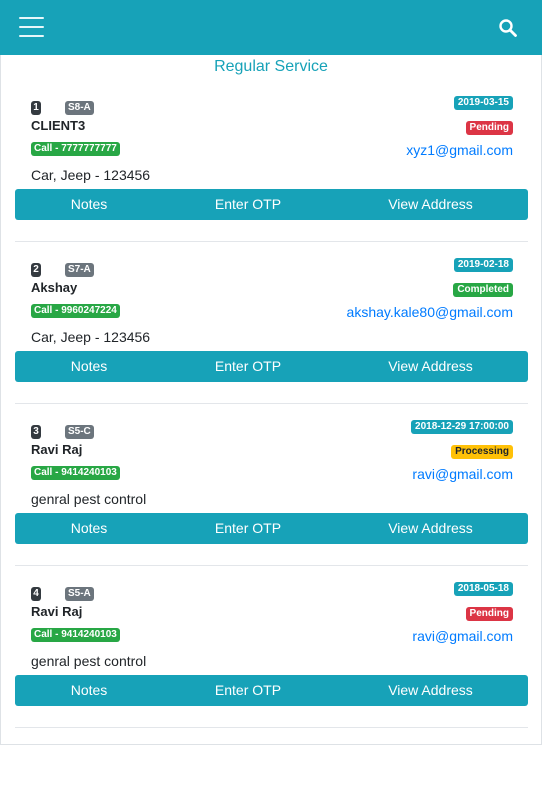  I want to click on status-badge: Completed, so click(483, 290).